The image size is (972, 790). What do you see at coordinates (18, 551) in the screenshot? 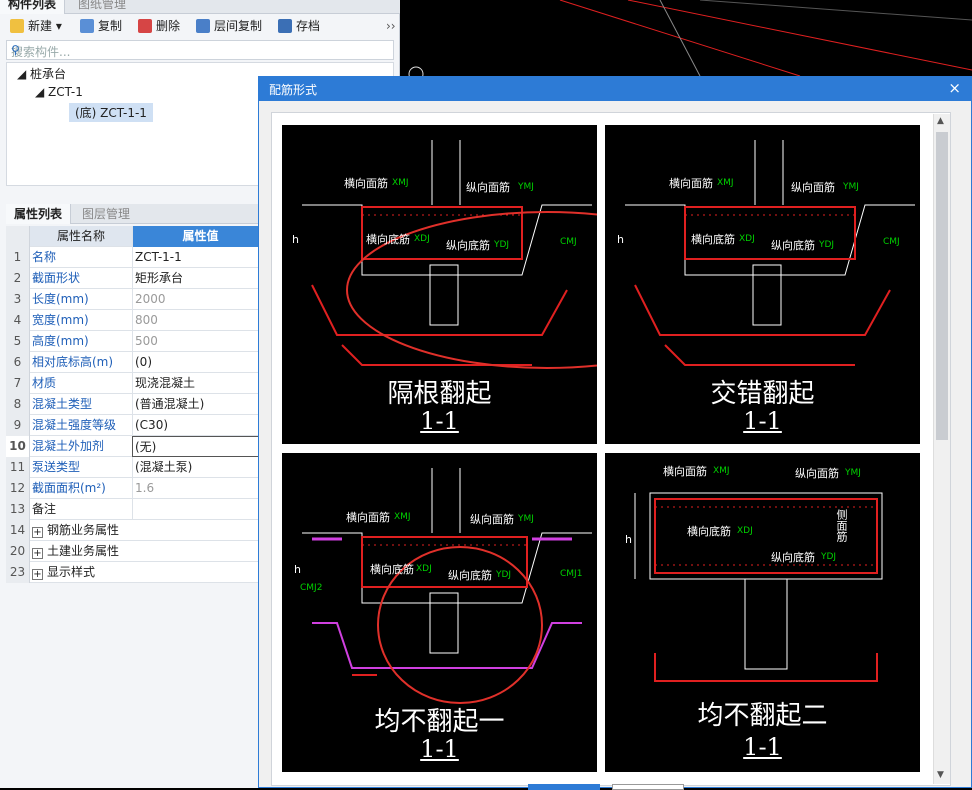
I see `row-number: 20` at bounding box center [18, 551].